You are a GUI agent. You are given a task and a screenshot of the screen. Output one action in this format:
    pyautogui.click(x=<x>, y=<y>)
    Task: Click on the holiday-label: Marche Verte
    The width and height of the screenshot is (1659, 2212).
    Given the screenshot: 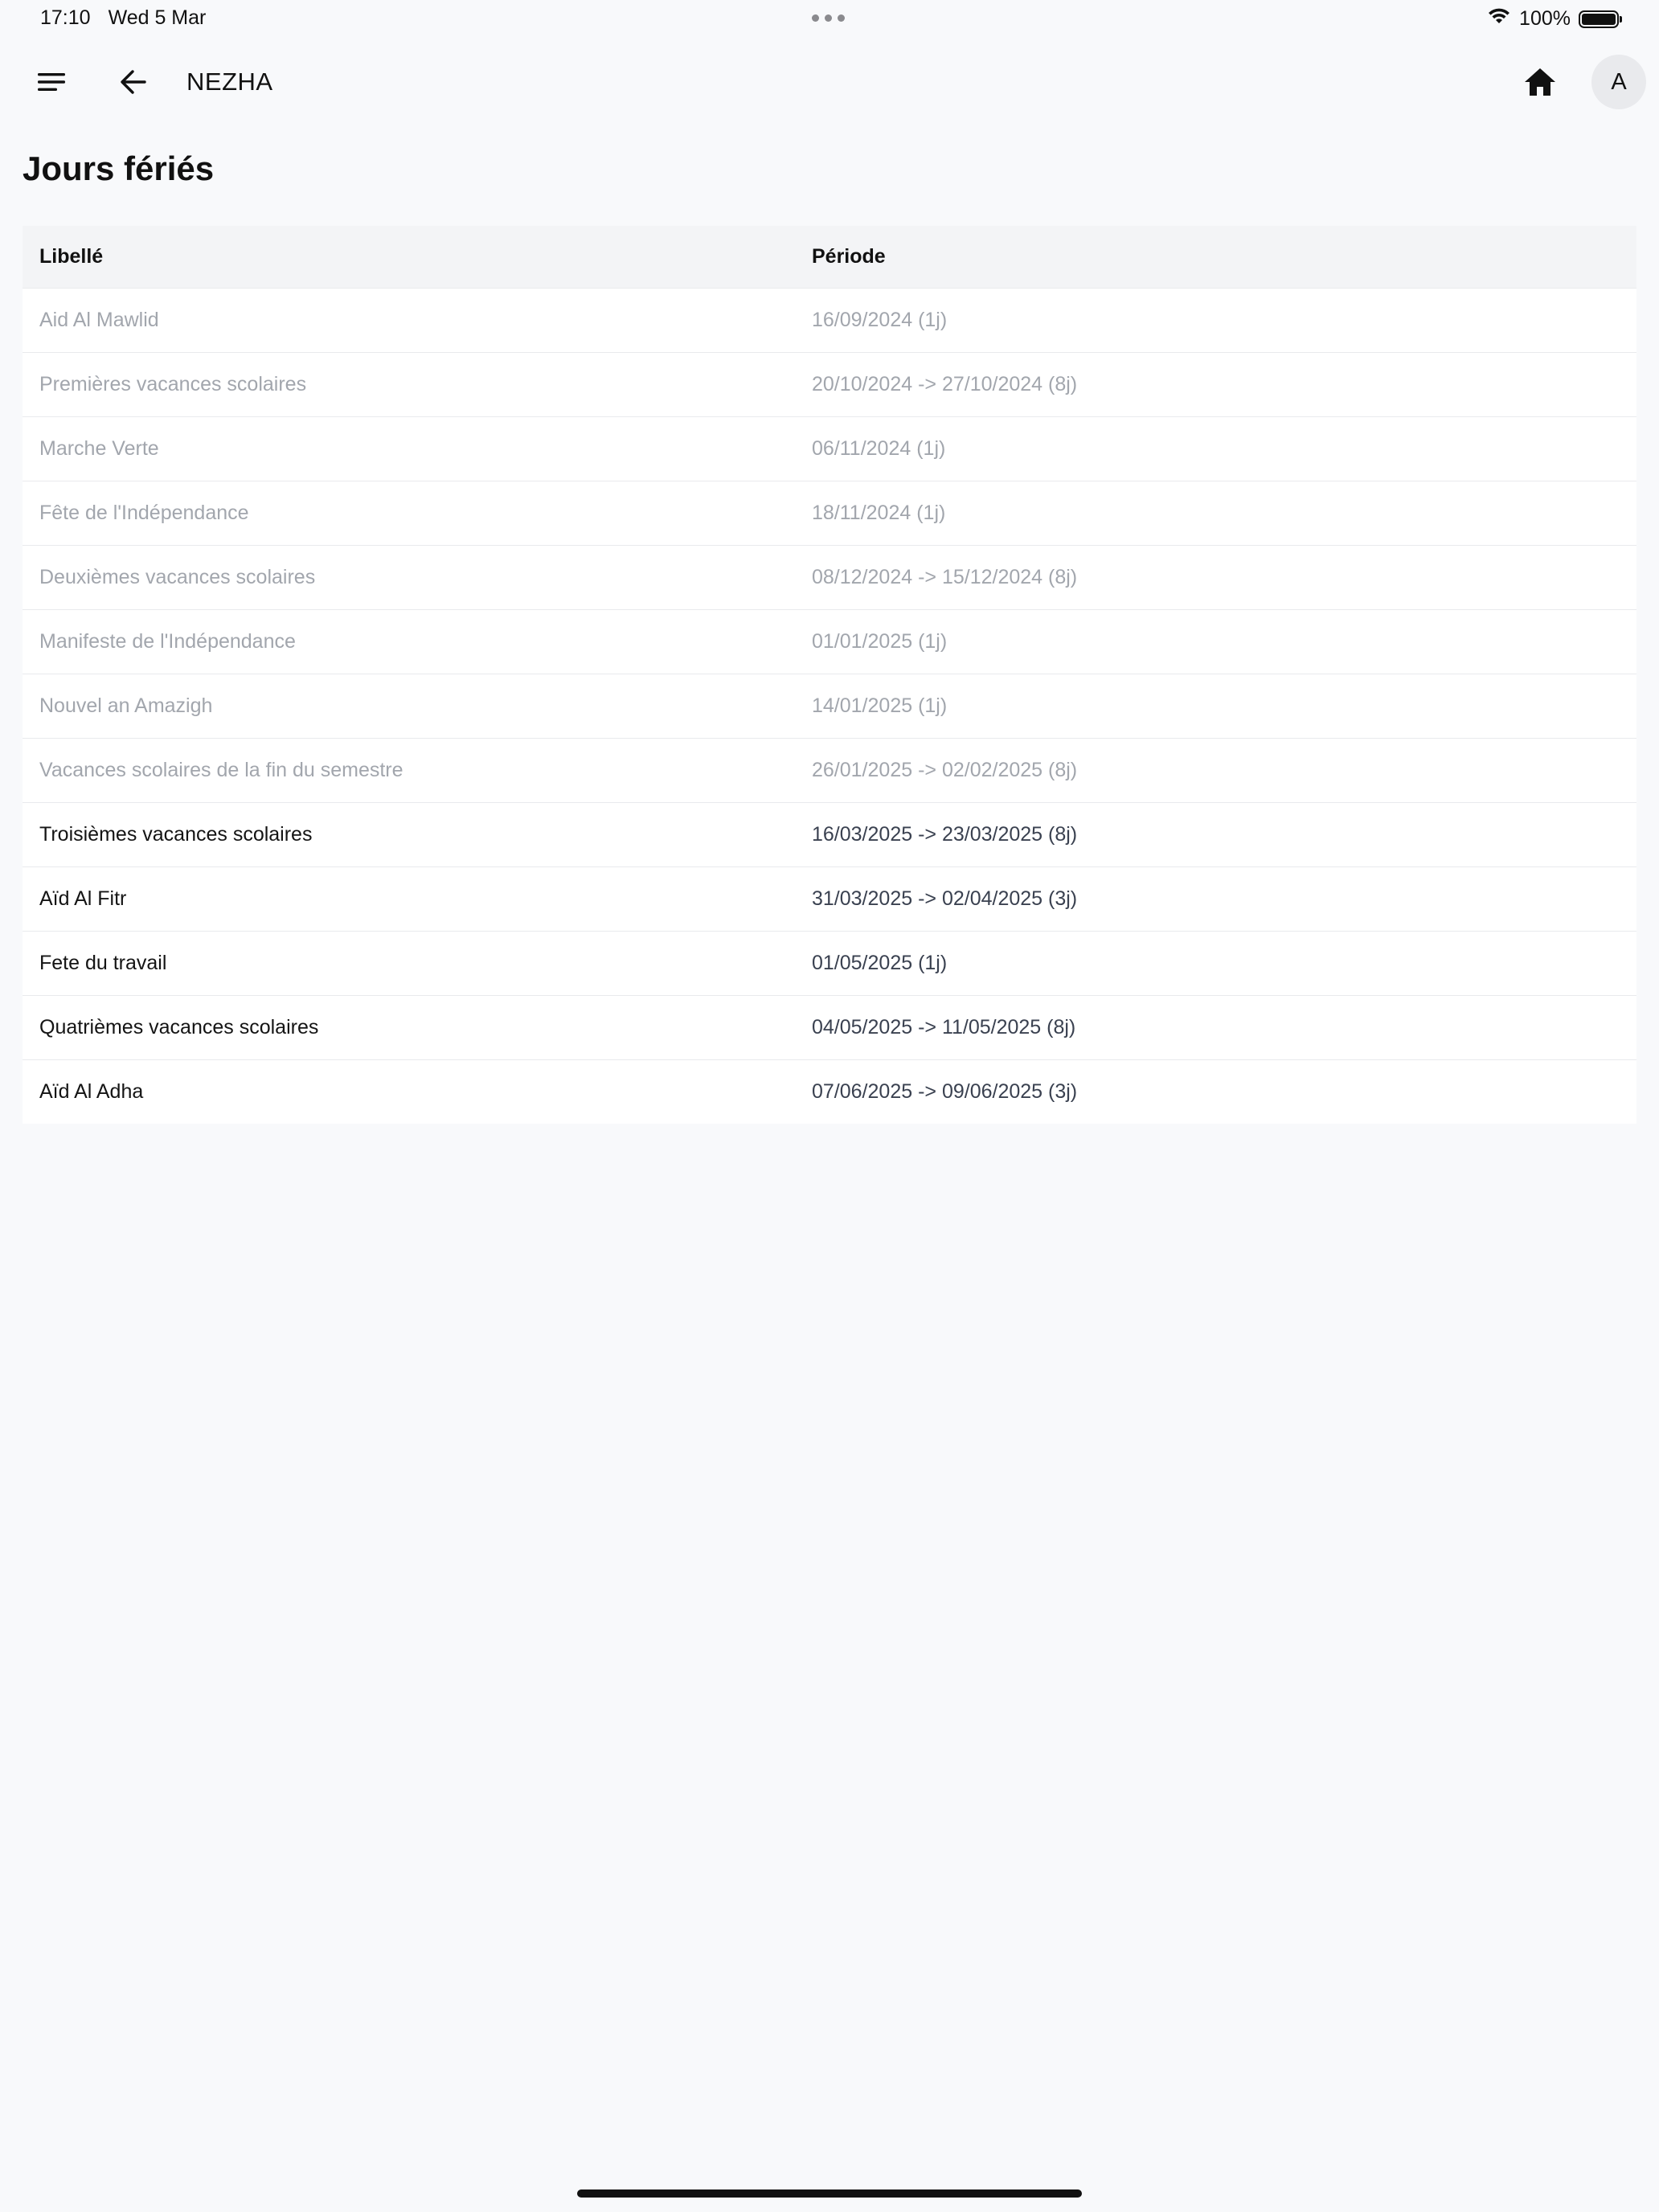 What is the action you would take?
    pyautogui.click(x=99, y=448)
    